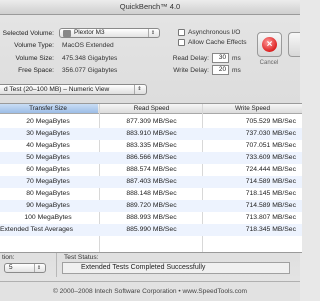 This screenshot has width=320, height=301. What do you see at coordinates (88, 45) in the screenshot?
I see `volume-type-value: MacOS Extended` at bounding box center [88, 45].